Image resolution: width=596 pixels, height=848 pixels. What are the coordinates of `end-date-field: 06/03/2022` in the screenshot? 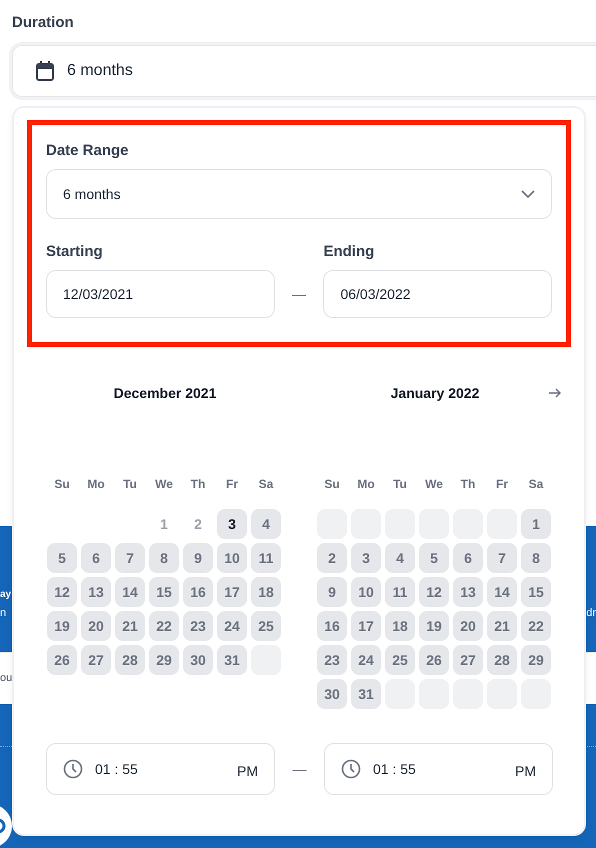 It's located at (437, 294).